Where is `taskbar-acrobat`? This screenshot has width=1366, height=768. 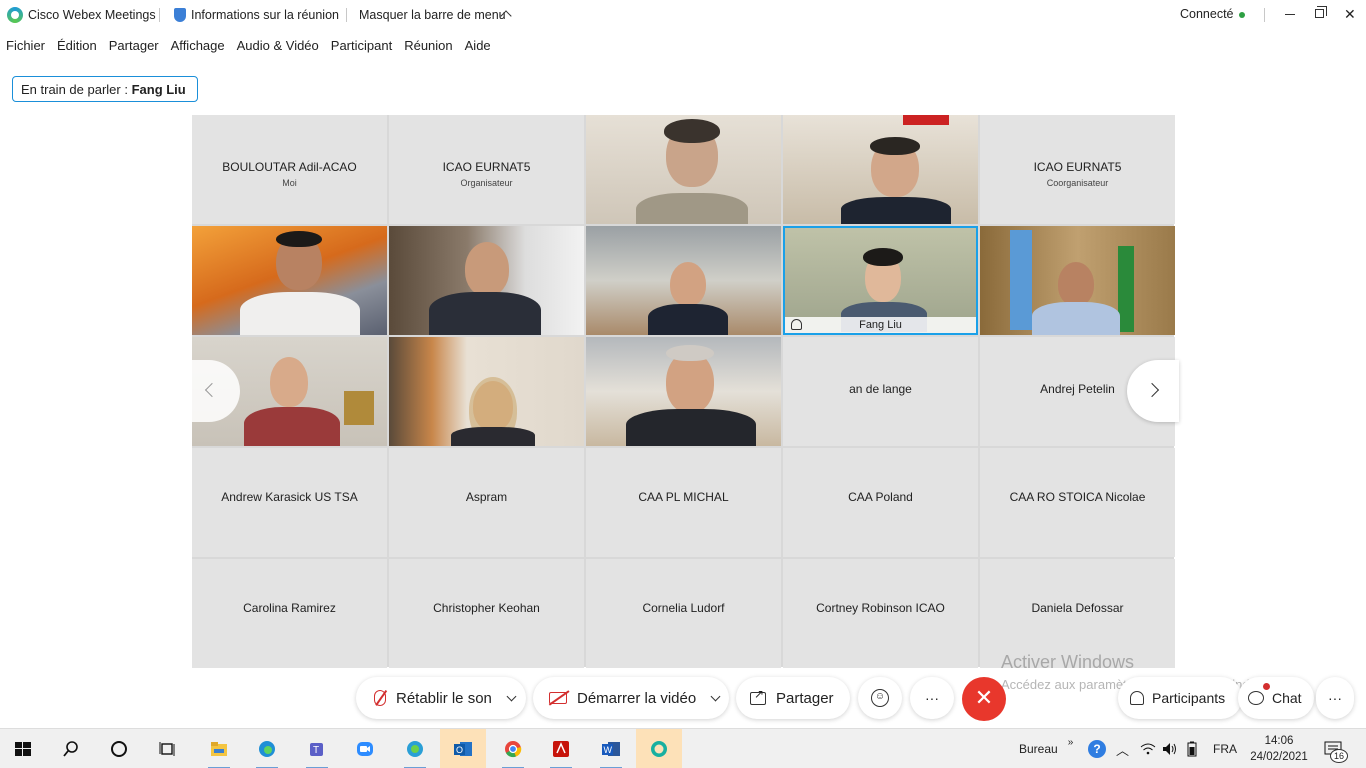 taskbar-acrobat is located at coordinates (561, 748).